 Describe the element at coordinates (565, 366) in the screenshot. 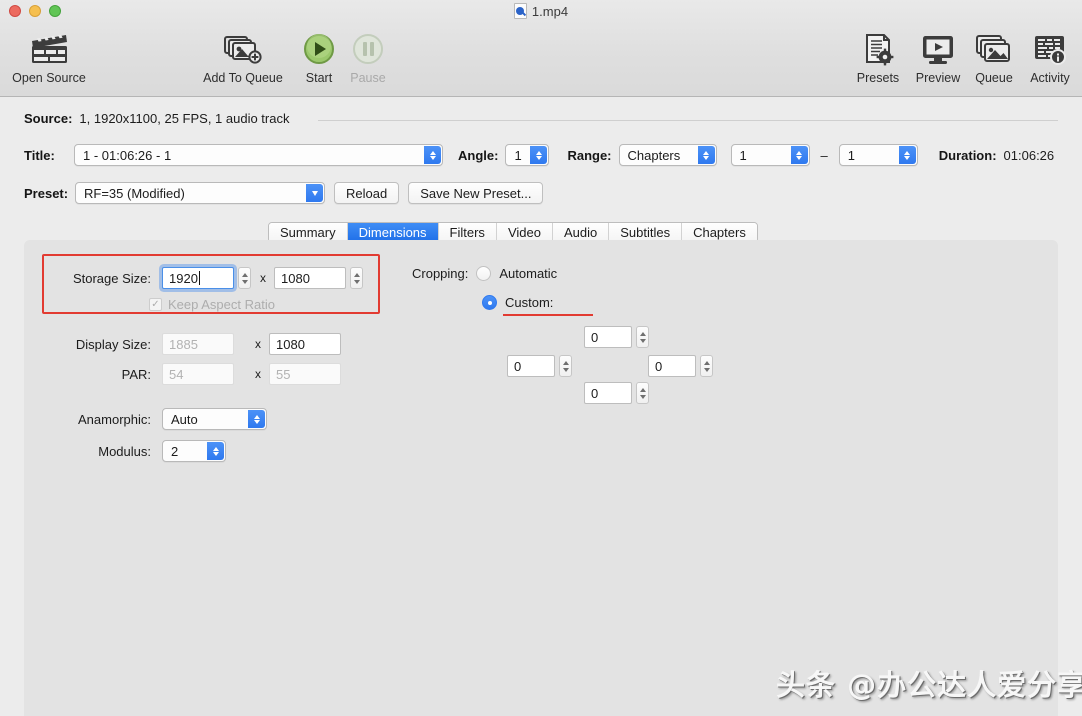

I see `crop-left-stepper` at that location.